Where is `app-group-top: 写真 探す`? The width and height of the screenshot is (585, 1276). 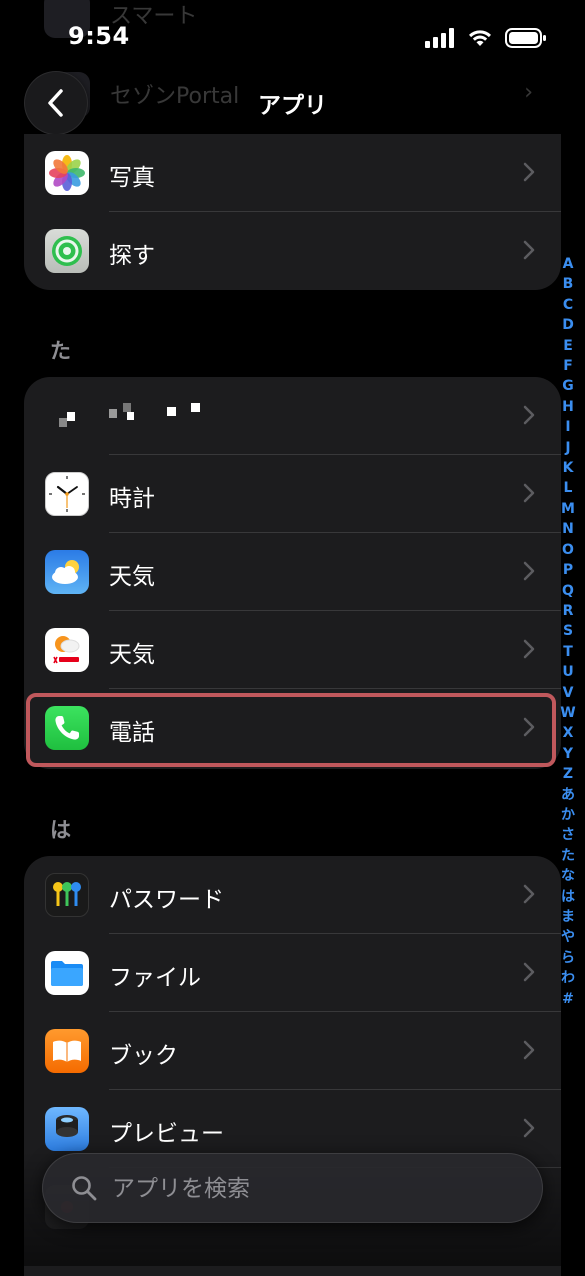
app-group-top: 写真 探す is located at coordinates (292, 212).